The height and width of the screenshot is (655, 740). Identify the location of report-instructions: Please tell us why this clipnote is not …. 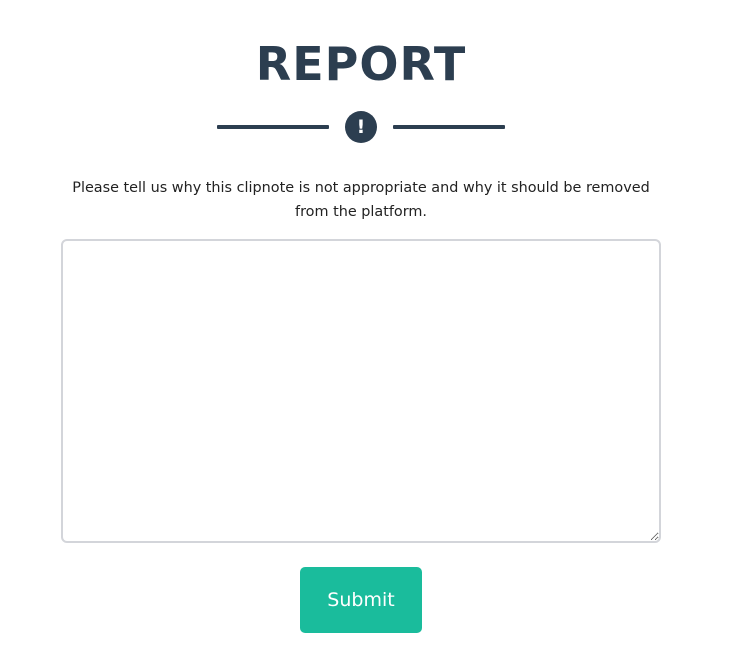
(361, 200).